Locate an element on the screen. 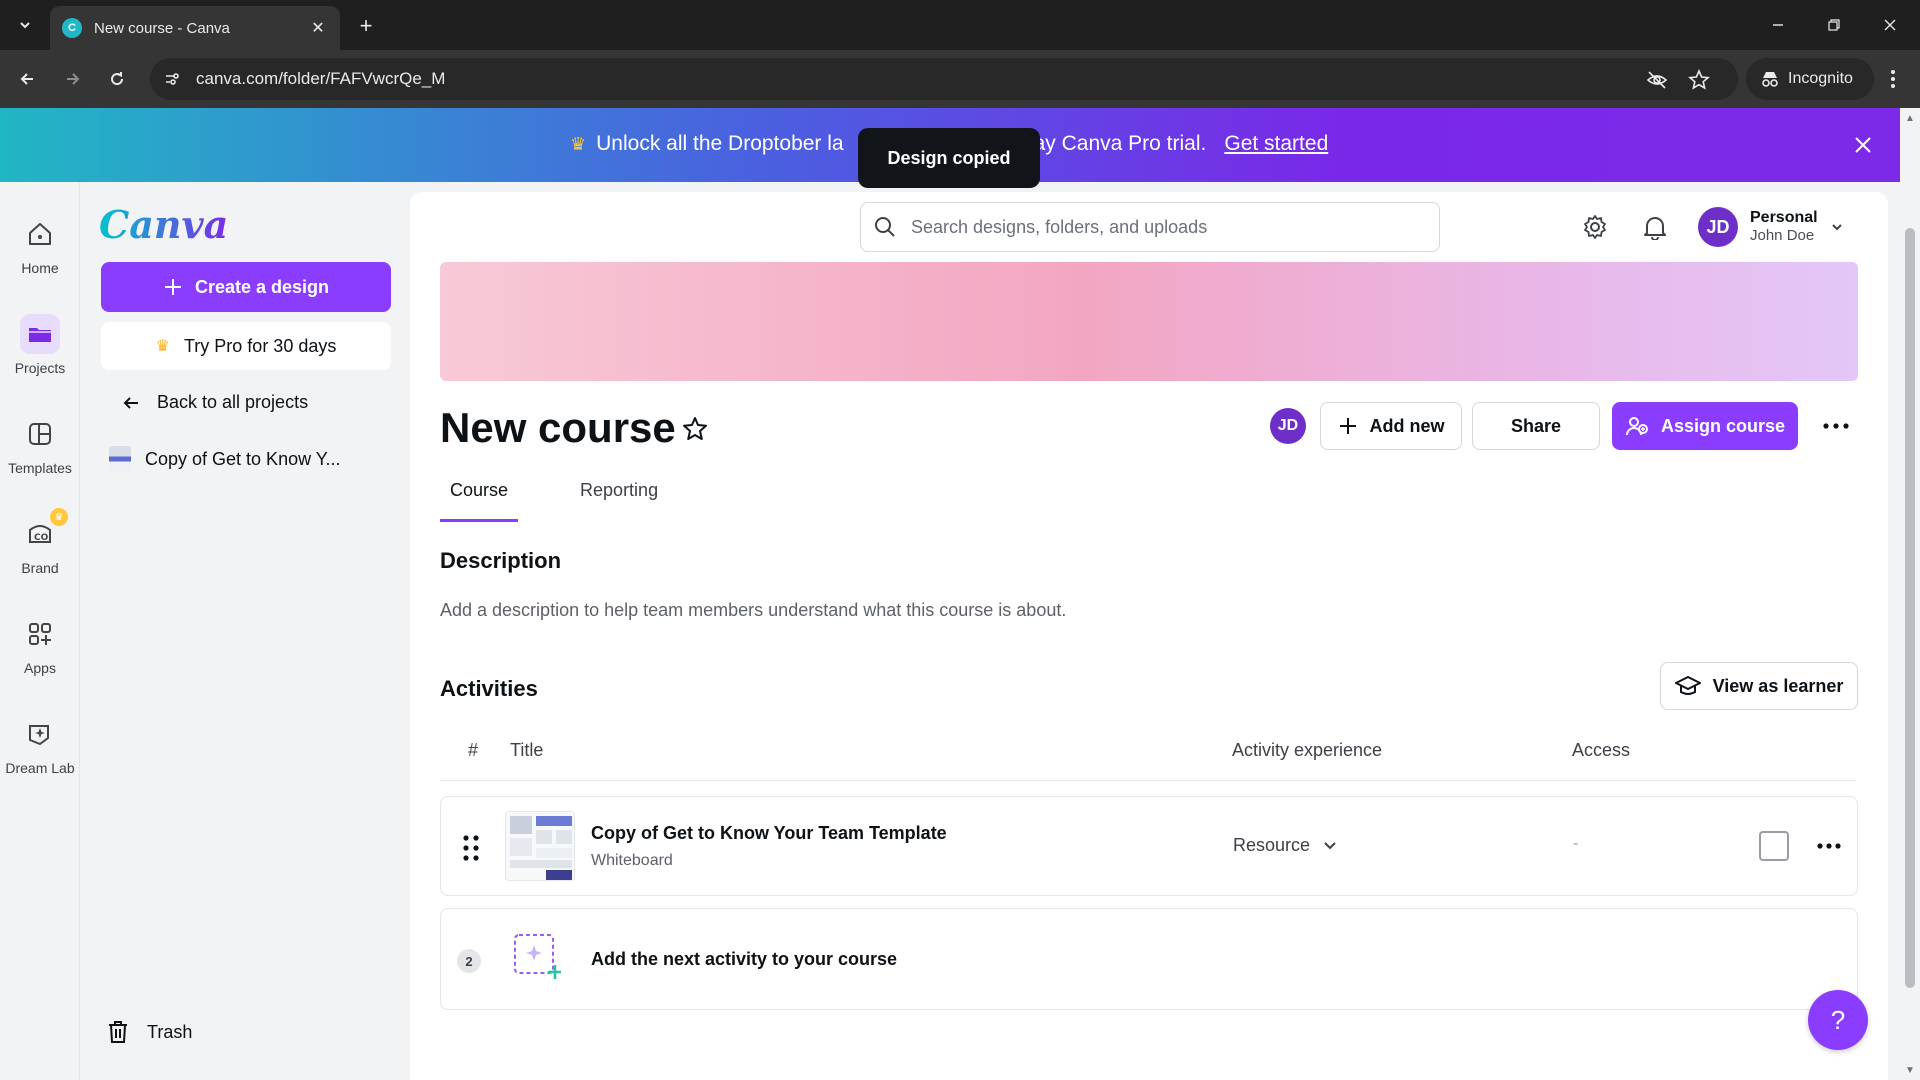 The height and width of the screenshot is (1080, 1920). table-header-divider is located at coordinates (1148, 780).